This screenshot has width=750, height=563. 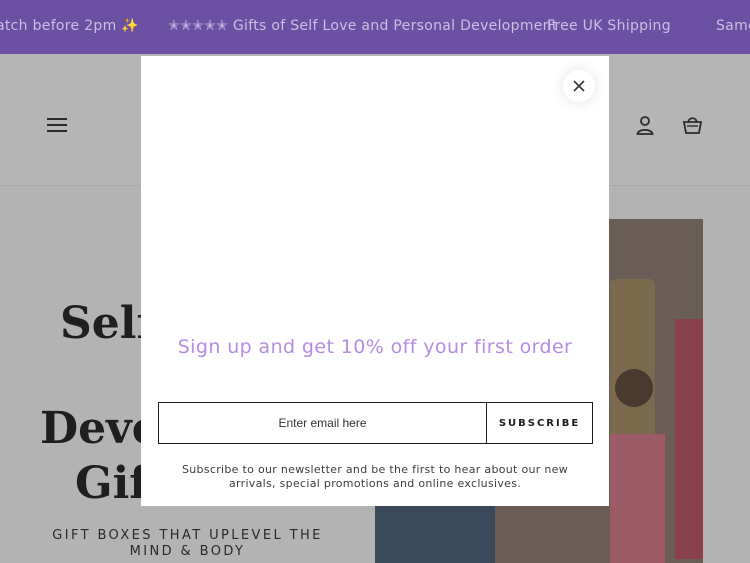 I want to click on announcement-item: atch before 2pm ✨, so click(x=70, y=26).